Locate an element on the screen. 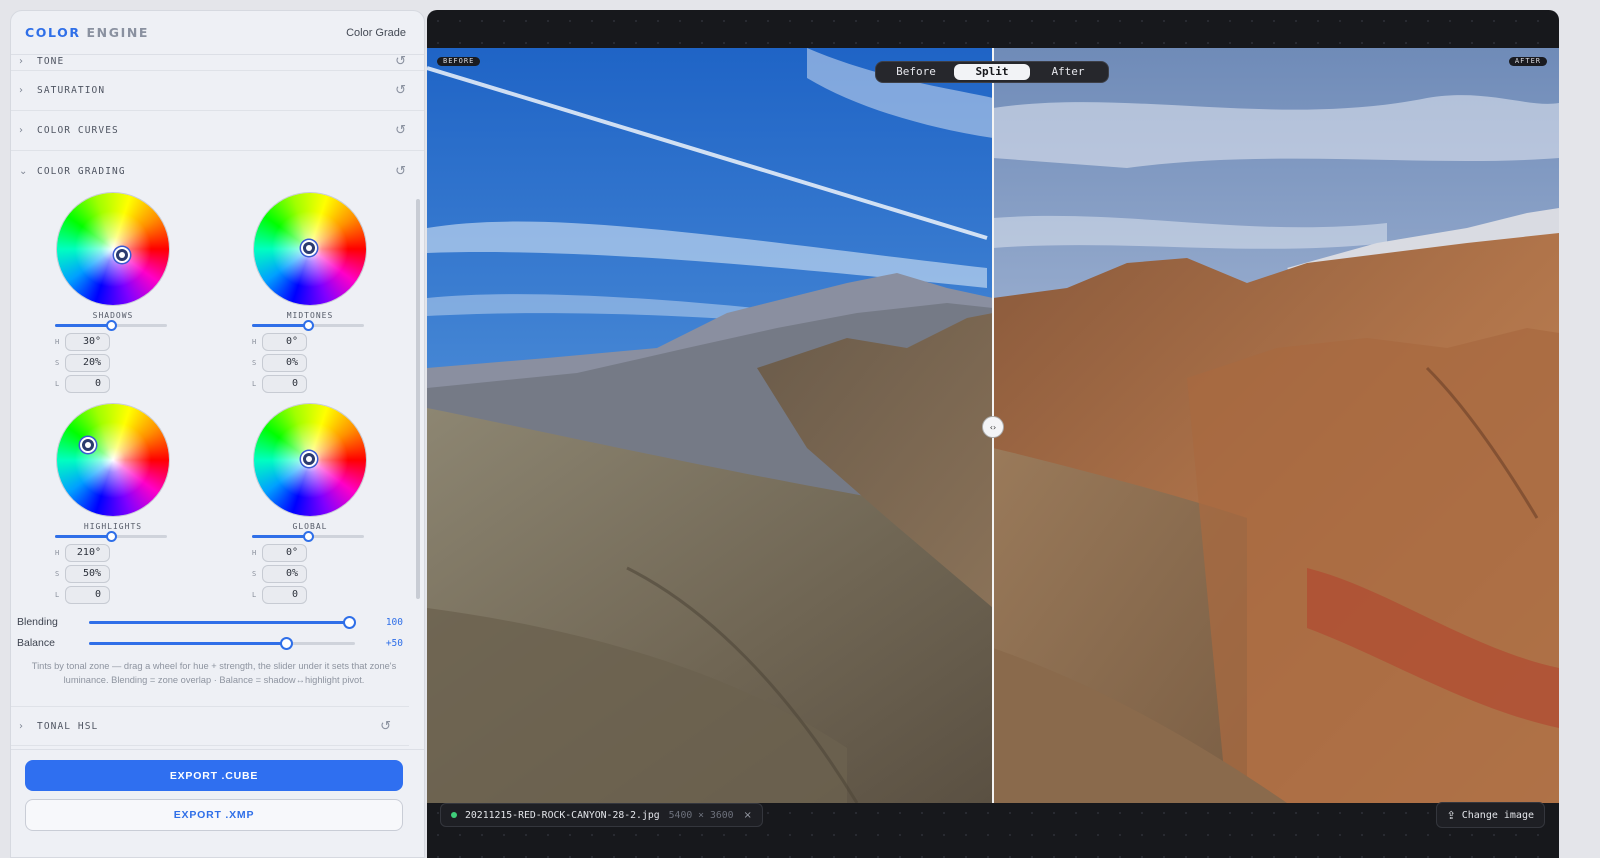  view-mode-split: Split is located at coordinates (992, 72).